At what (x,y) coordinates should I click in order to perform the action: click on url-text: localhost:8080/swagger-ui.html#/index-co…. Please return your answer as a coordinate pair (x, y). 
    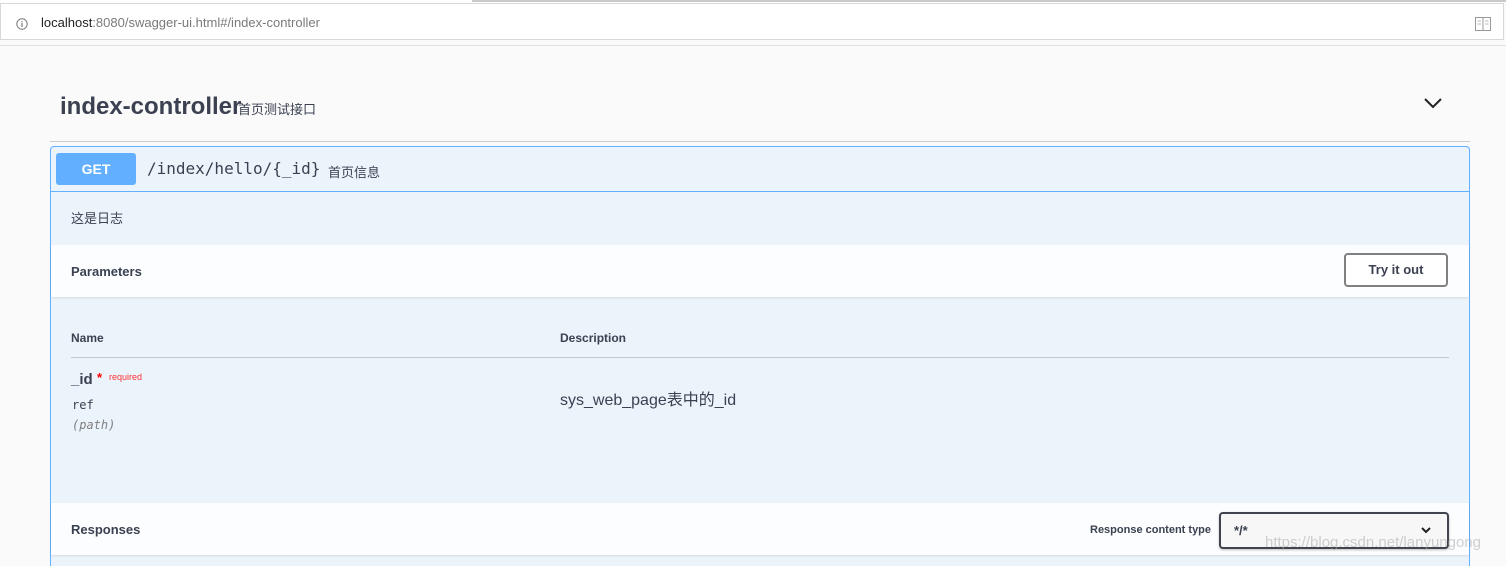
    Looking at the image, I should click on (180, 22).